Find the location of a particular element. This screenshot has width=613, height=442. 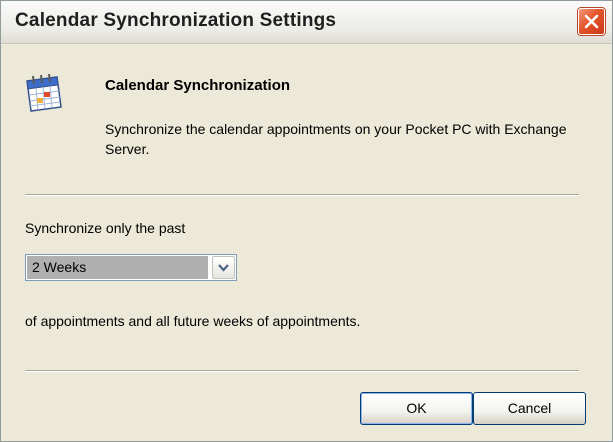

close-icon is located at coordinates (591, 21).